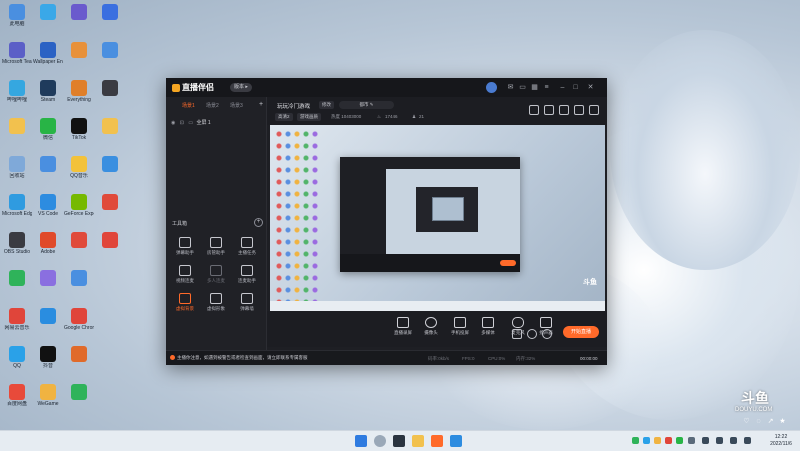  Describe the element at coordinates (48, 91) in the screenshot. I see `desktop-icon: Steam` at that location.